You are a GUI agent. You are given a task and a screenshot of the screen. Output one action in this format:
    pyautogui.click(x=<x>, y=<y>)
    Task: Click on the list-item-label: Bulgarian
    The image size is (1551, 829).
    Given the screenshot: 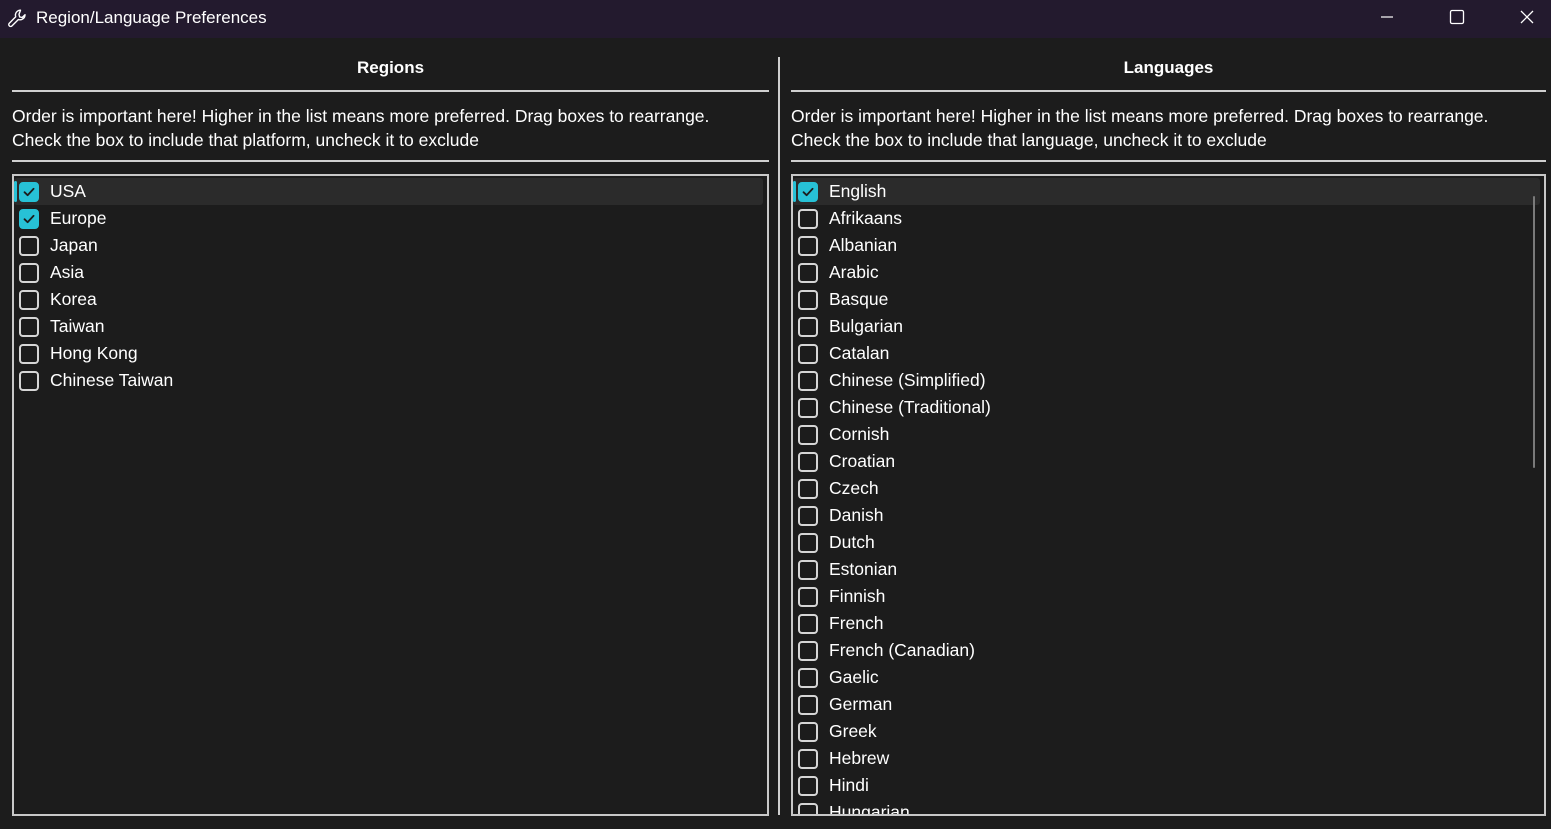 What is the action you would take?
    pyautogui.click(x=866, y=326)
    